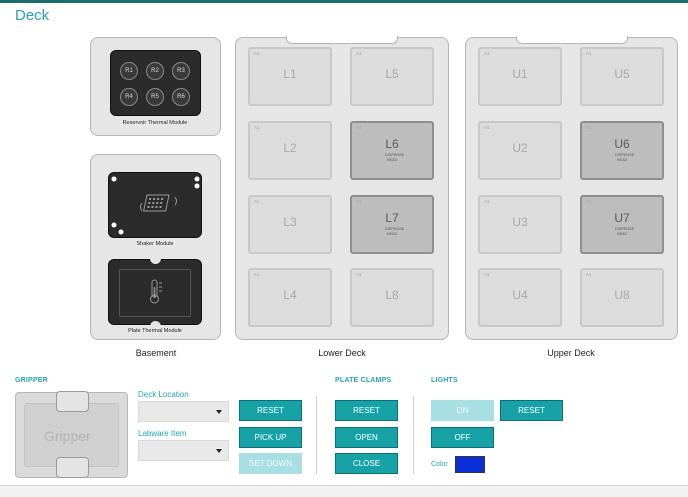  What do you see at coordinates (392, 76) in the screenshot?
I see `slot-l5: A1 L5` at bounding box center [392, 76].